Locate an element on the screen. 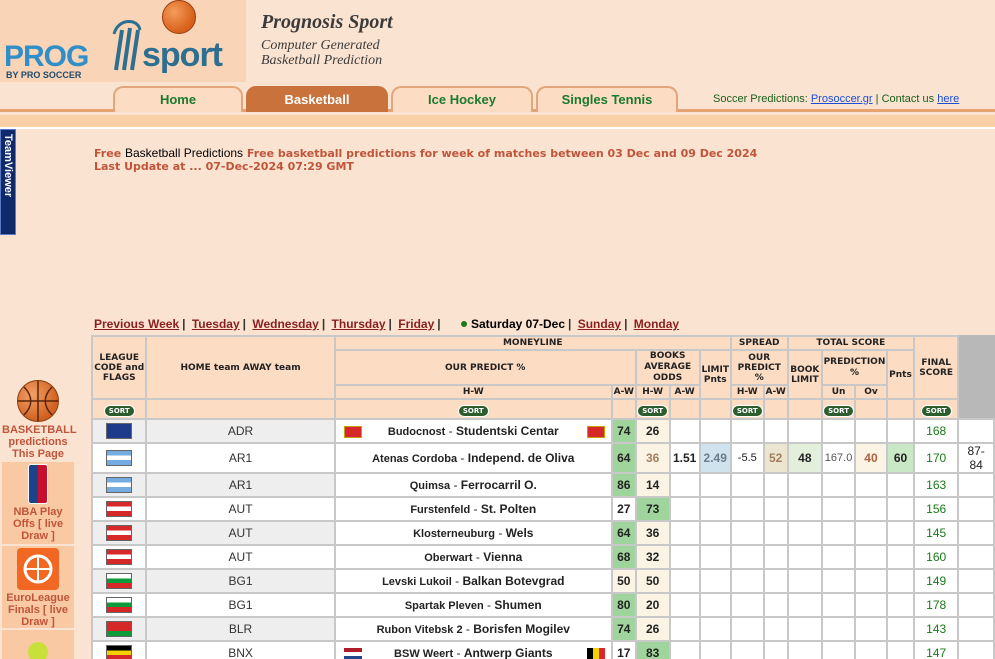 The image size is (995, 659). friday-link: Friday is located at coordinates (416, 324).